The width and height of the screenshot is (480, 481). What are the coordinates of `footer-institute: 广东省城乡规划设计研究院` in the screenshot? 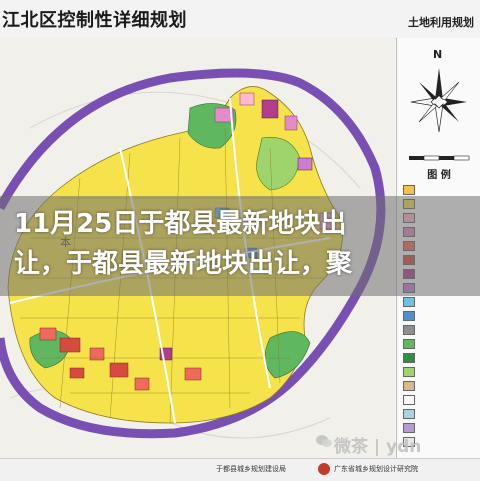 It's located at (376, 469).